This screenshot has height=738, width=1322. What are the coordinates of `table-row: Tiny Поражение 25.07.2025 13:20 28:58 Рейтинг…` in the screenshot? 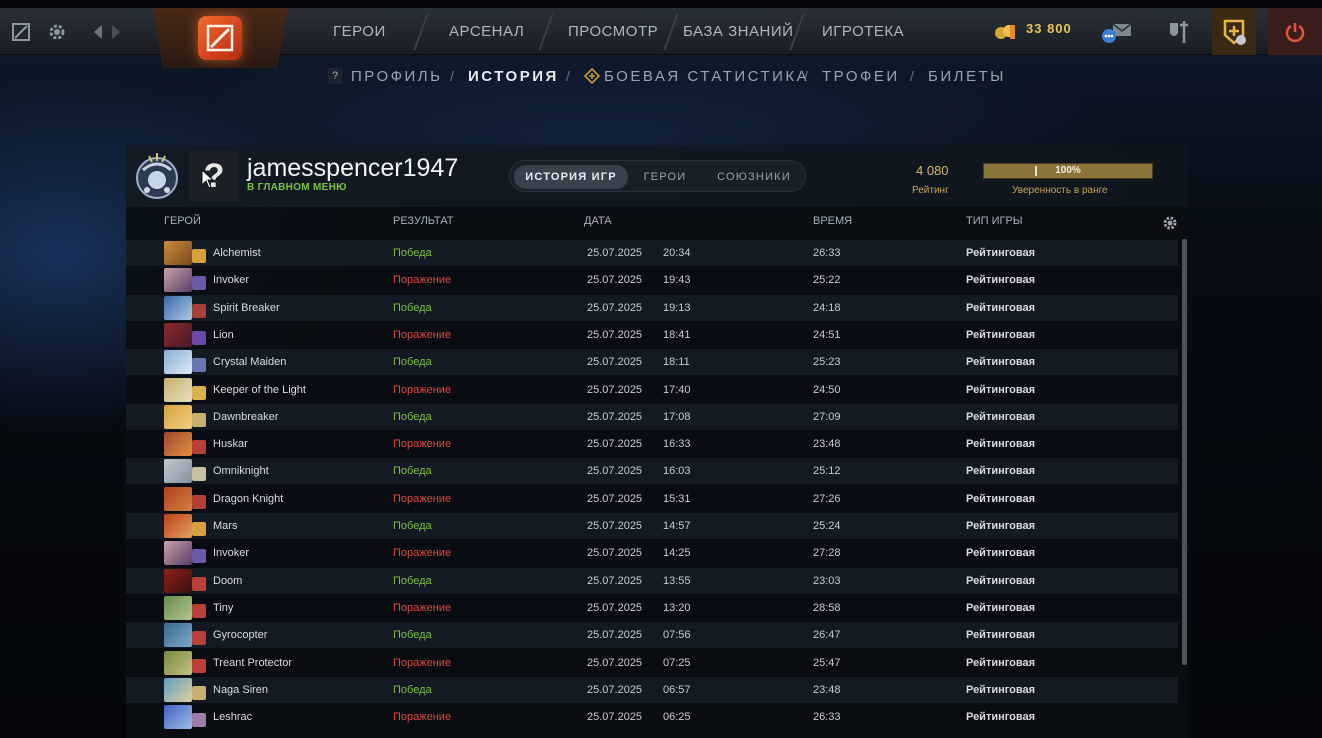 It's located at (652, 608).